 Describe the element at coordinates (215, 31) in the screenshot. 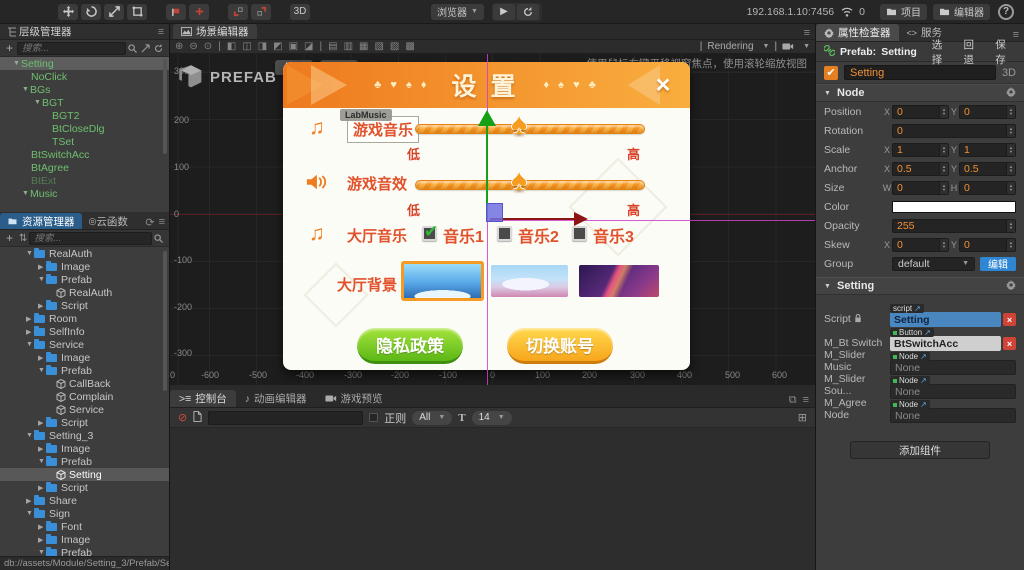

I see `tab-scene-editor: 场景编辑器` at that location.